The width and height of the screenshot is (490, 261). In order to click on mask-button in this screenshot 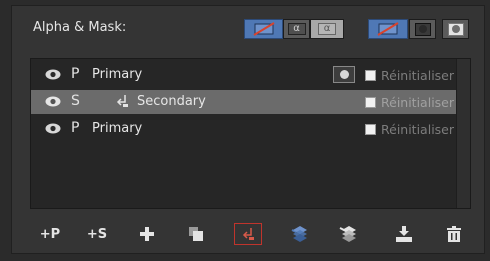, I will do `click(422, 29)`.